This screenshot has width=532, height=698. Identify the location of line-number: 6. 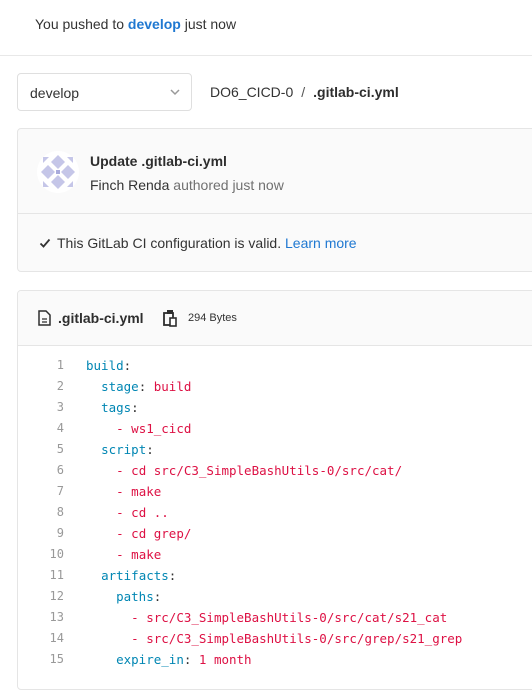
(41, 470).